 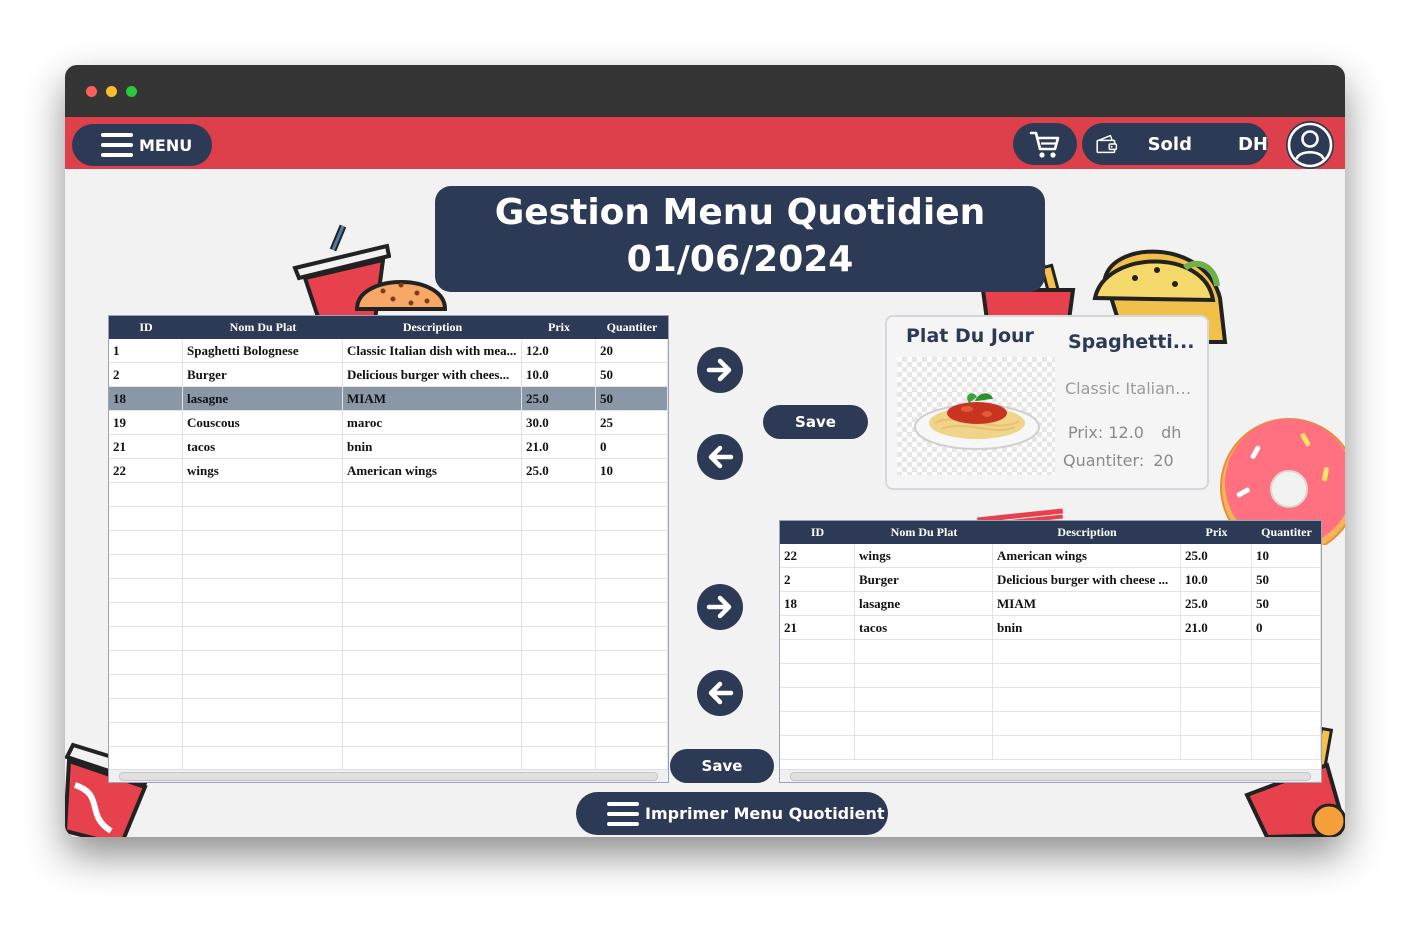 What do you see at coordinates (1171, 432) in the screenshot?
I see `price-unit: dh` at bounding box center [1171, 432].